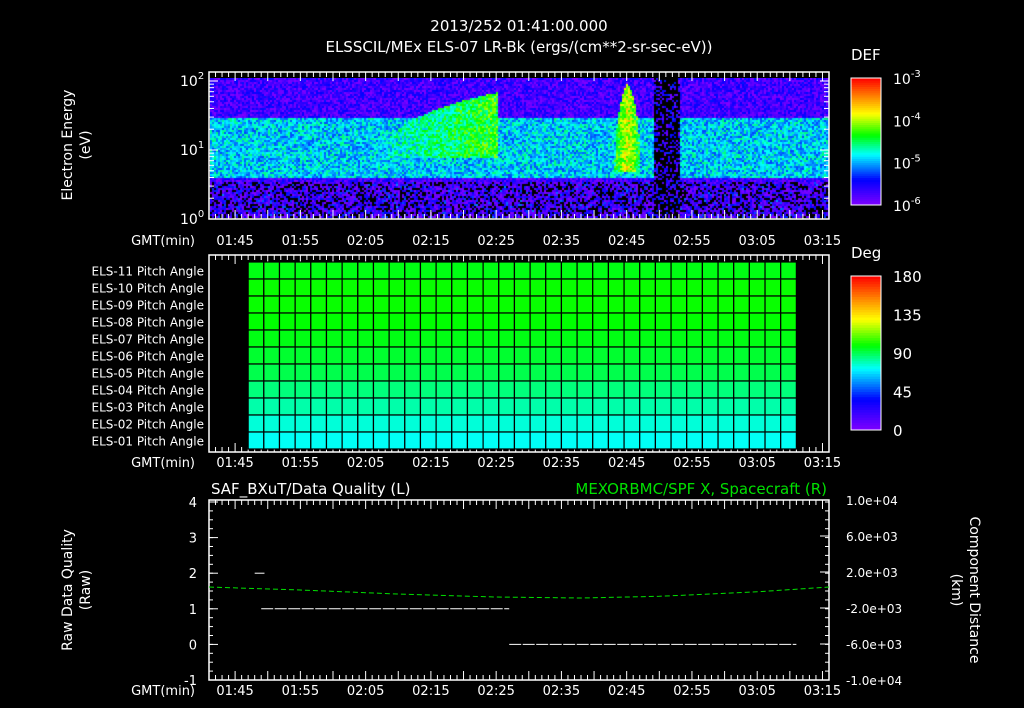  What do you see at coordinates (907, 316) in the screenshot?
I see `deg-colorbar-tick-label: 135` at bounding box center [907, 316].